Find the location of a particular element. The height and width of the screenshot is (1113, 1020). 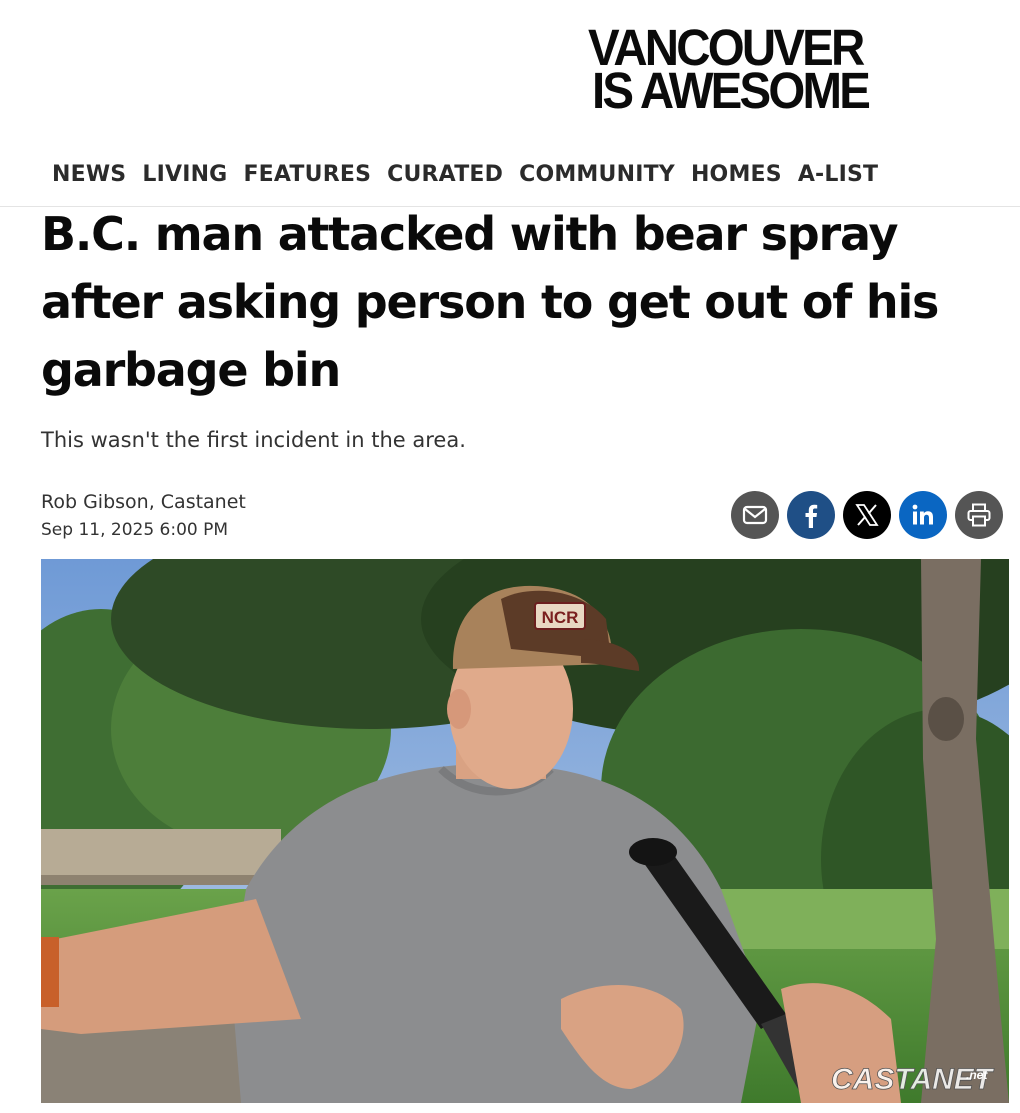

linkedin-icon is located at coordinates (922, 514).